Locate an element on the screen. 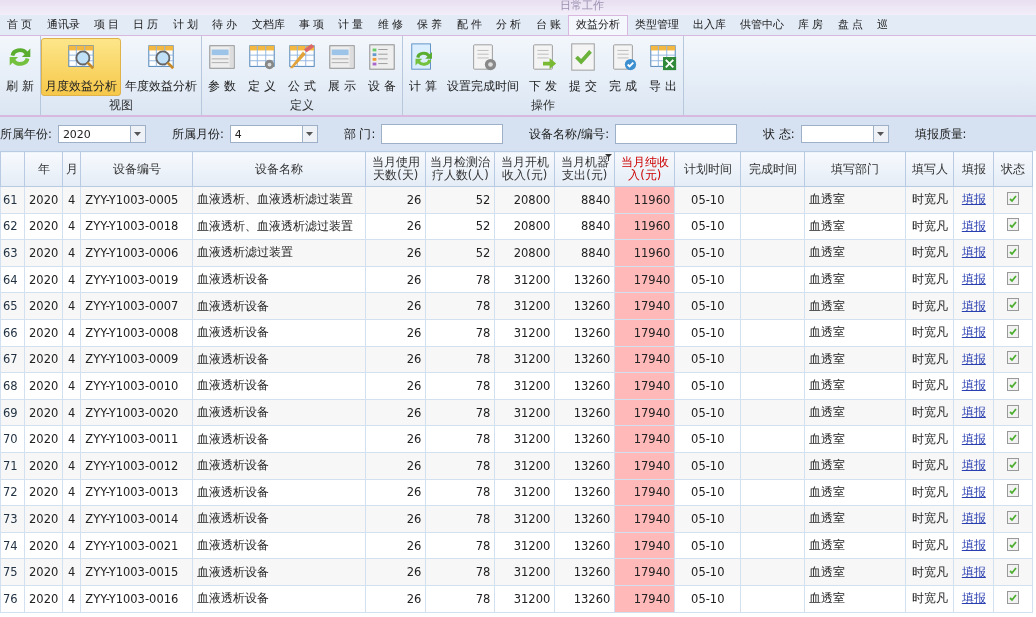  menu-tab: 文档库 is located at coordinates (268, 25).